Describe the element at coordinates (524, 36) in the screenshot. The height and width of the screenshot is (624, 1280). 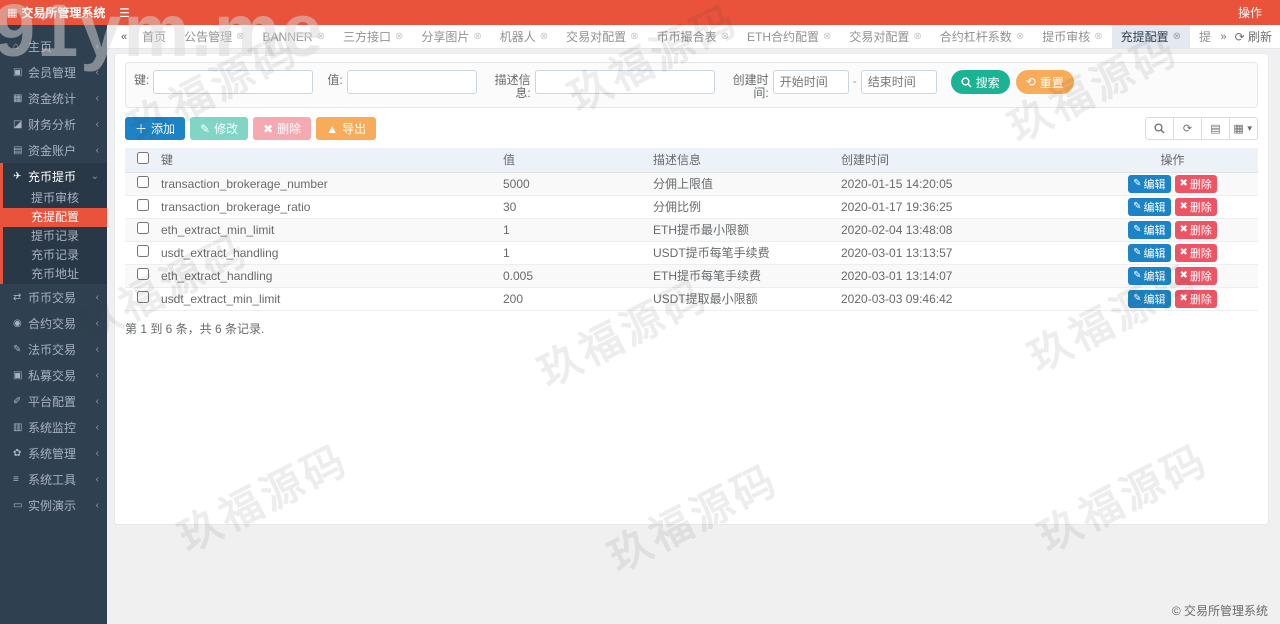
I see `tab-机器人: 机器人 ⊗` at that location.